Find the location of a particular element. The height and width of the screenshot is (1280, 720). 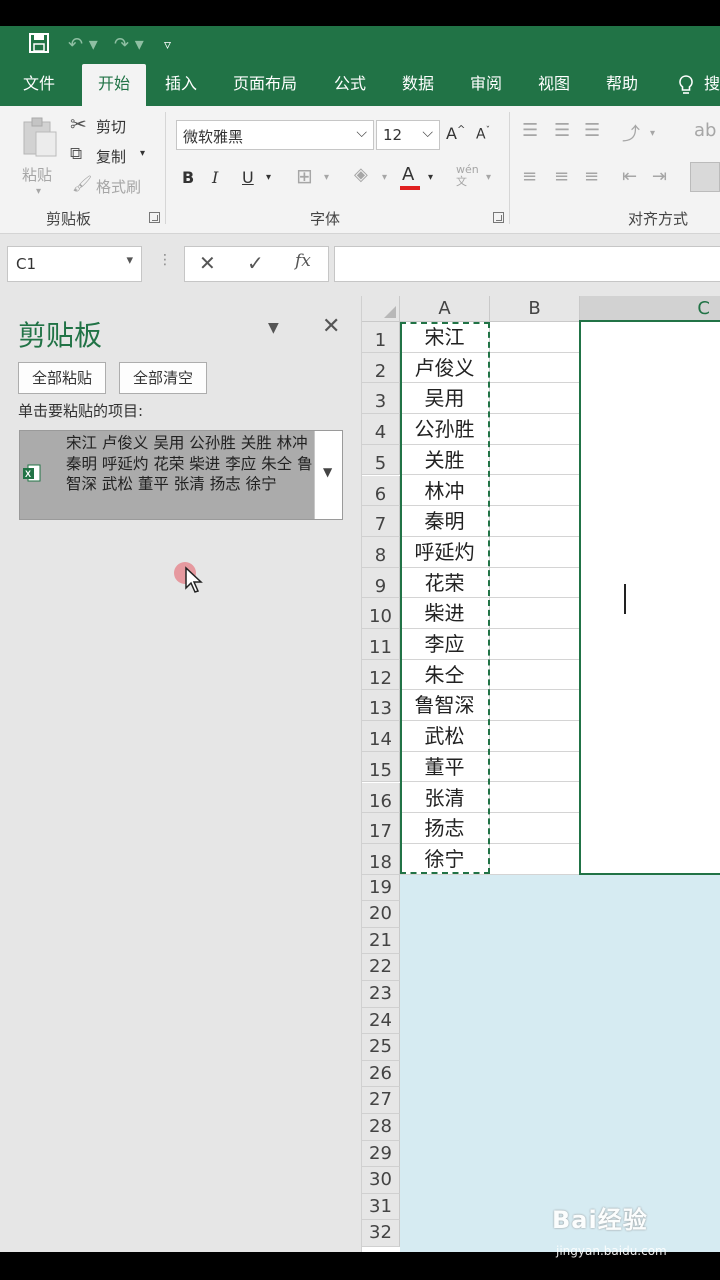

phonetic-dropdown-icon: ▾ is located at coordinates (488, 177).